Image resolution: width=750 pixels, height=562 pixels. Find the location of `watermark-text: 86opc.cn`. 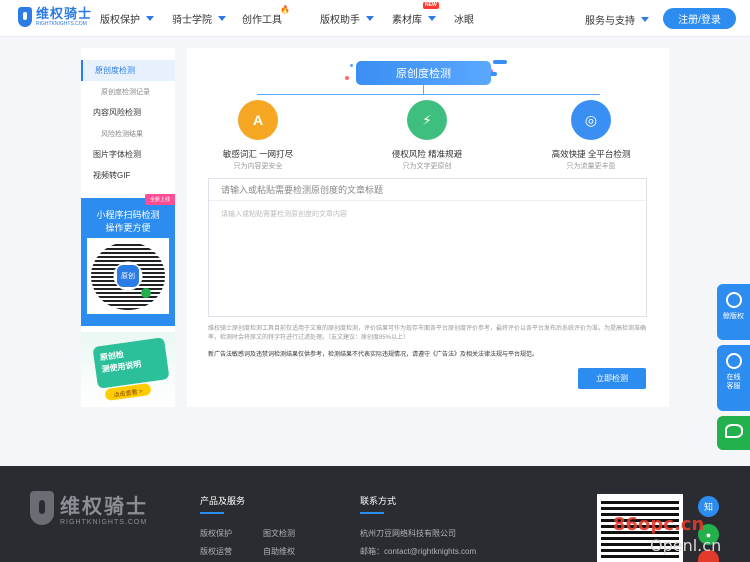

watermark-text: 86opc.cn is located at coordinates (659, 524).